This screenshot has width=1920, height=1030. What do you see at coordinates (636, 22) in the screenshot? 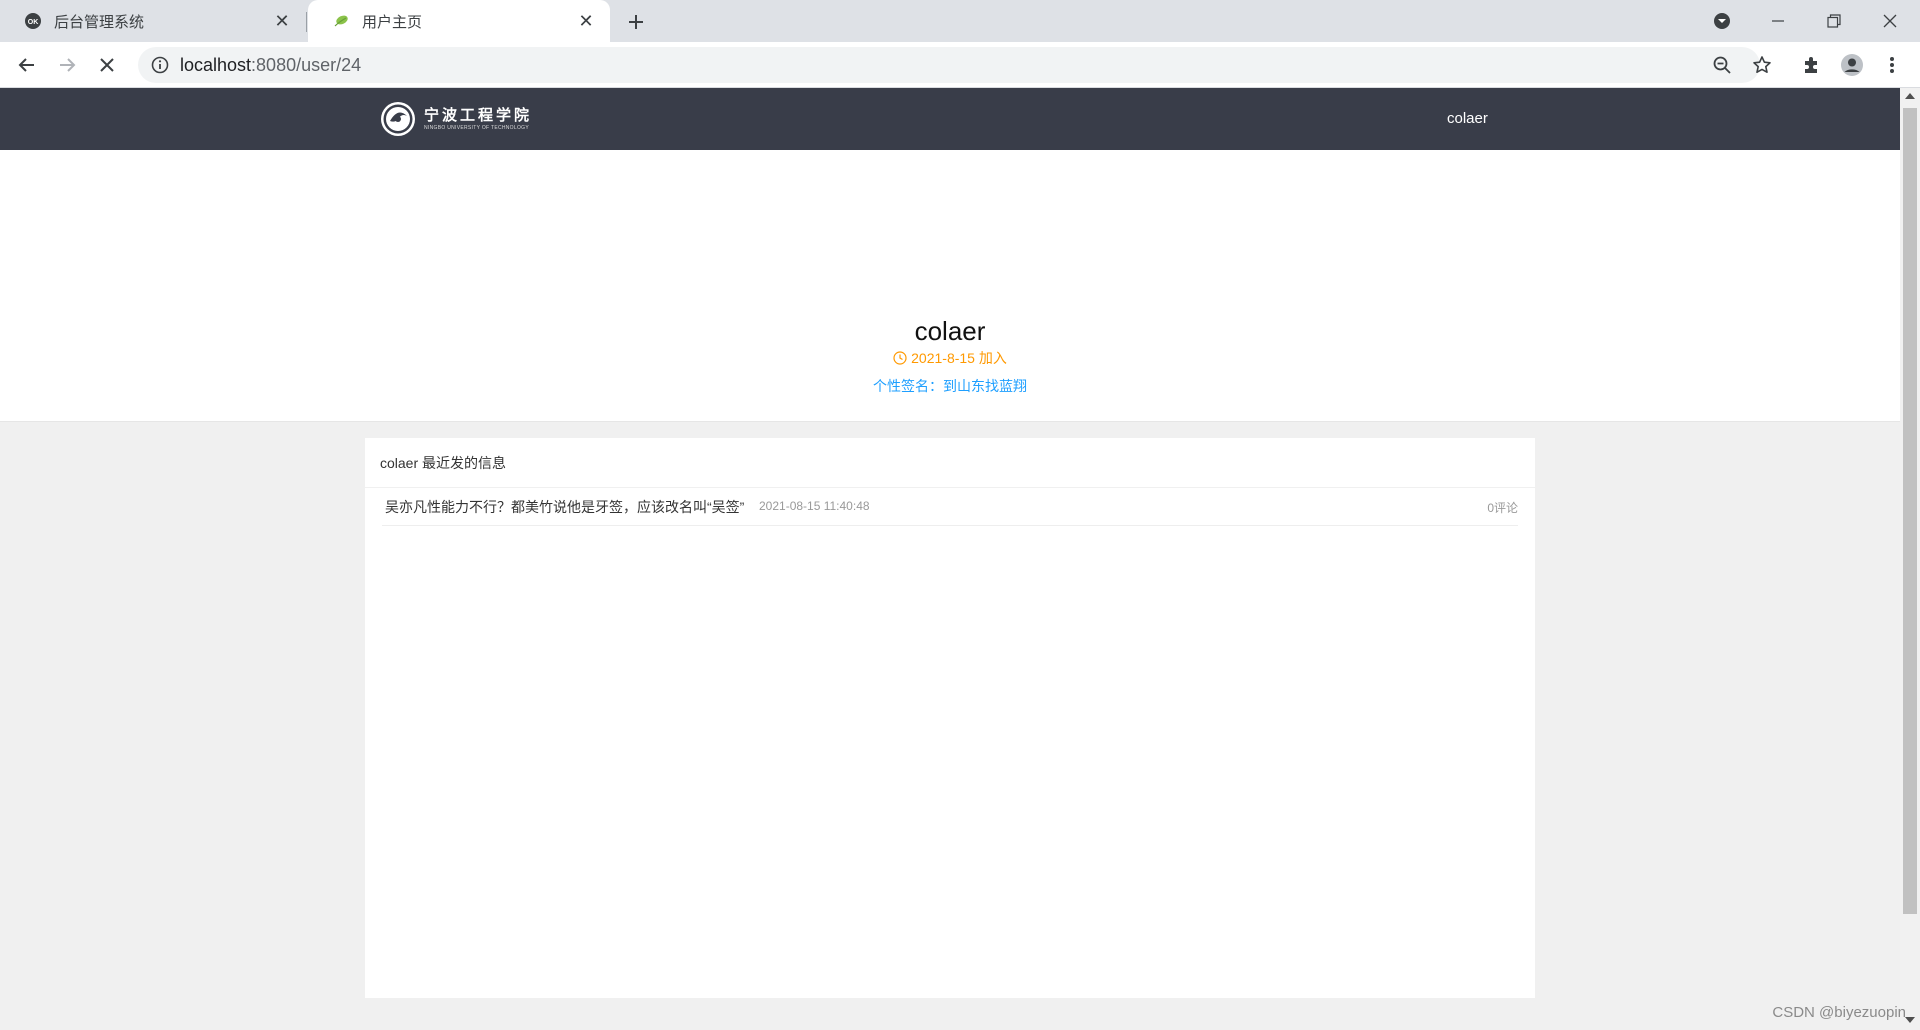
I see `new-tab-plus-icon` at bounding box center [636, 22].